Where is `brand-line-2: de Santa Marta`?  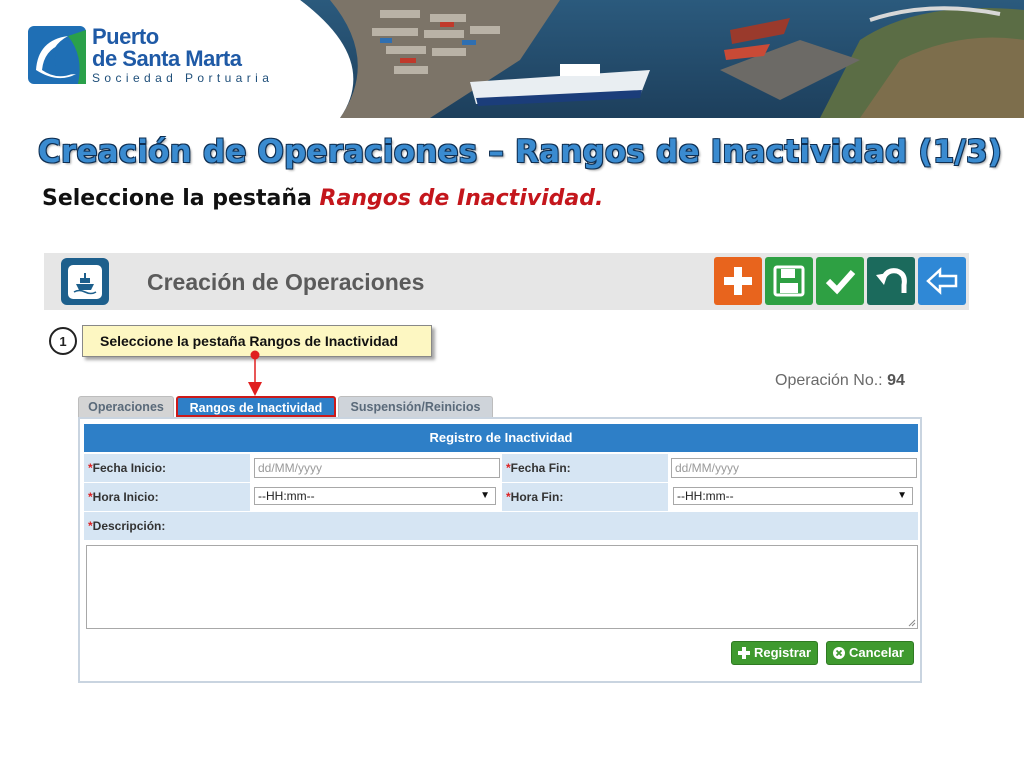
brand-line-2: de Santa Marta is located at coordinates (167, 58).